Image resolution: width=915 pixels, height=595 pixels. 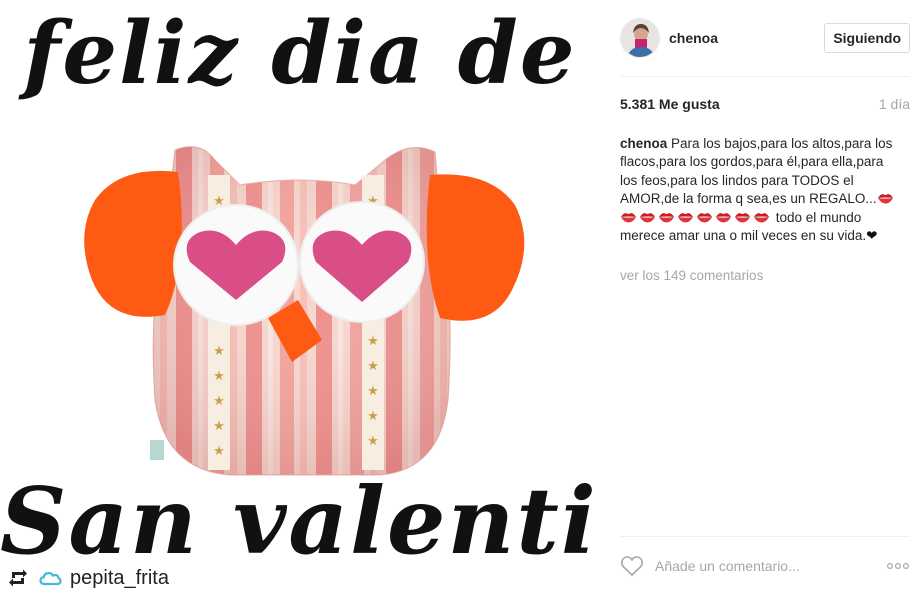 I want to click on avatar, so click(x=640, y=38).